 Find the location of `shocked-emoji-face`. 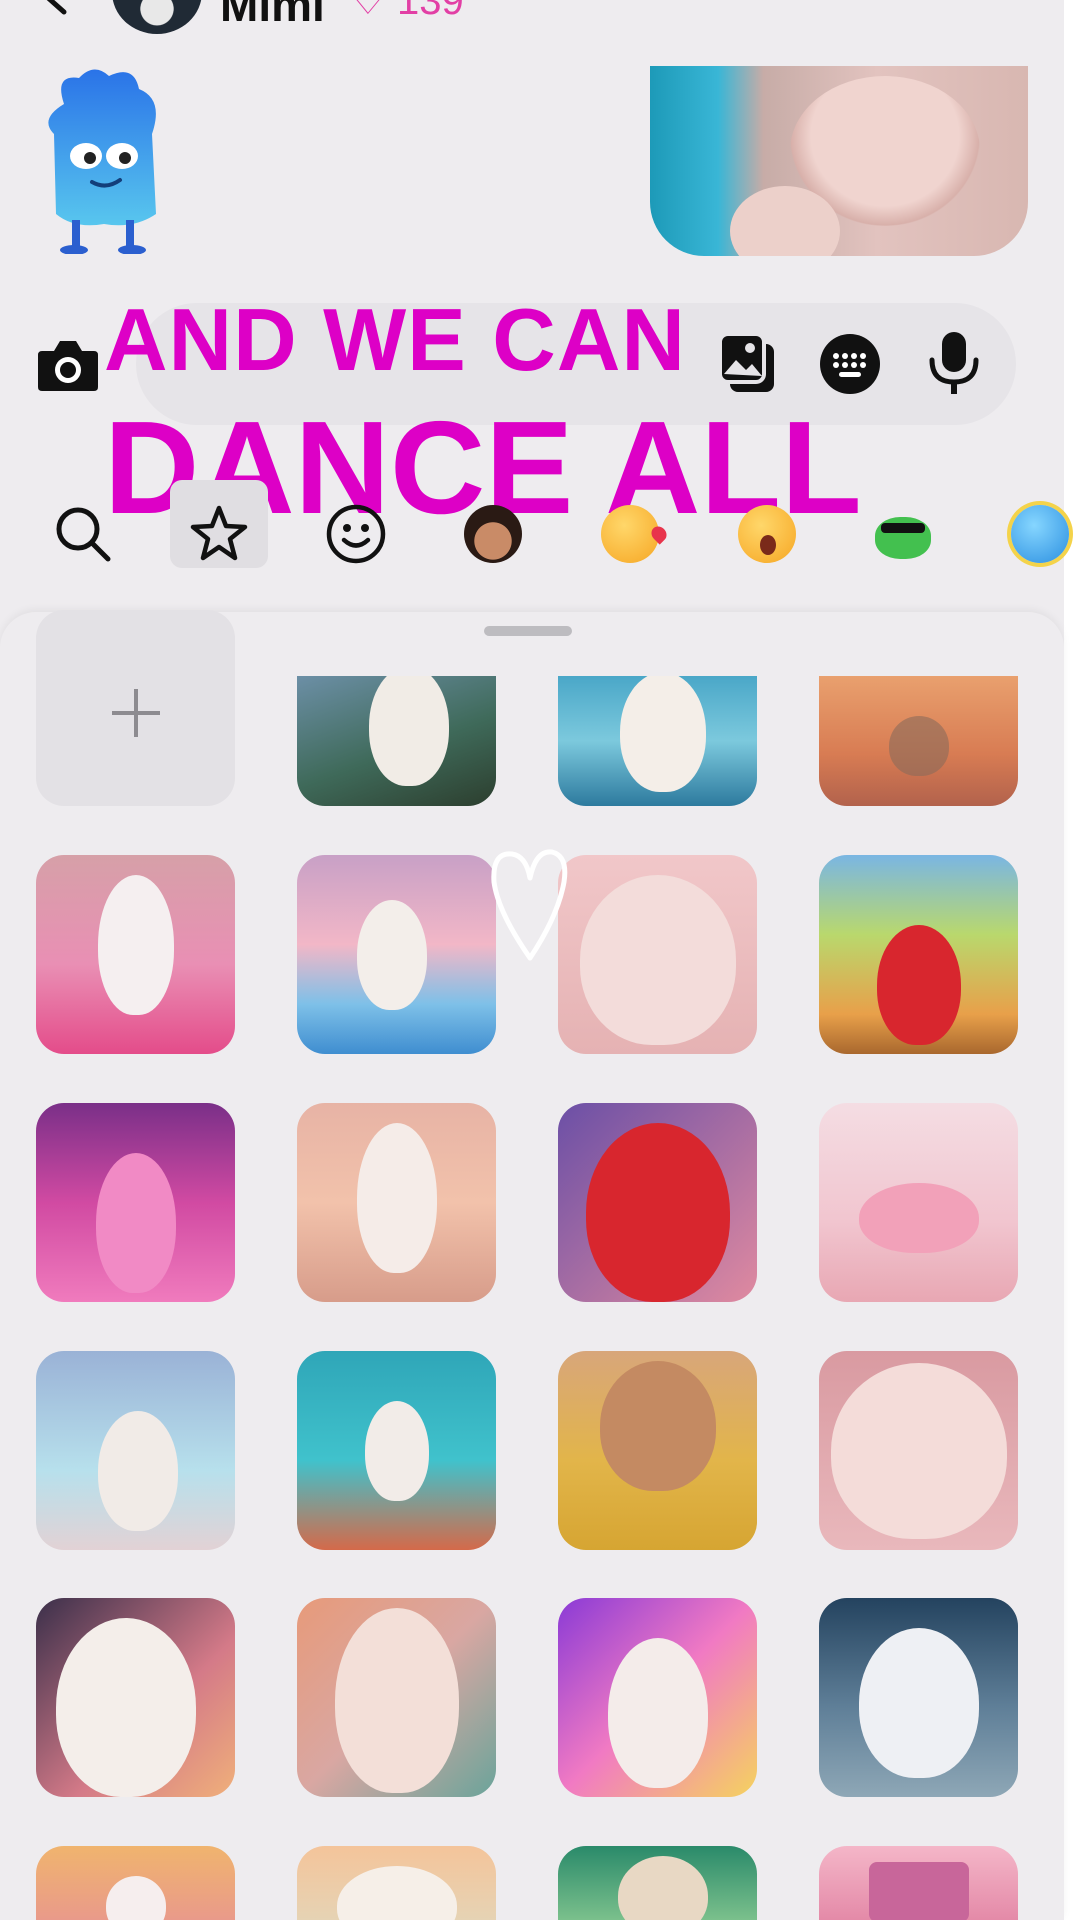

shocked-emoji-face is located at coordinates (767, 534).